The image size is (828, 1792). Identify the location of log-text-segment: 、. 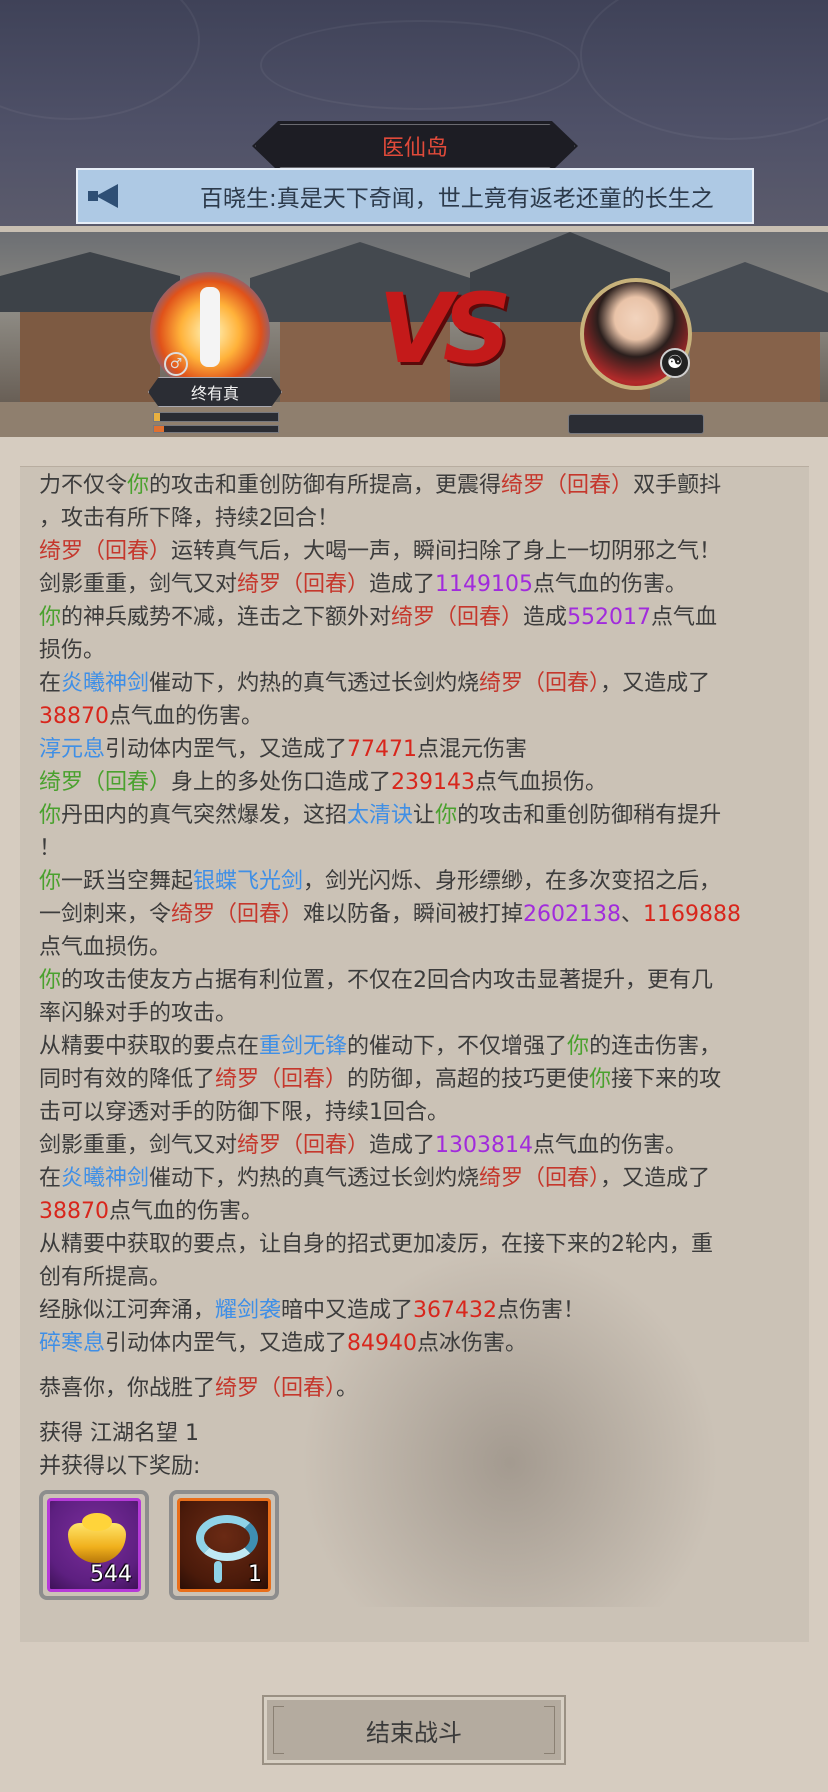
(632, 914).